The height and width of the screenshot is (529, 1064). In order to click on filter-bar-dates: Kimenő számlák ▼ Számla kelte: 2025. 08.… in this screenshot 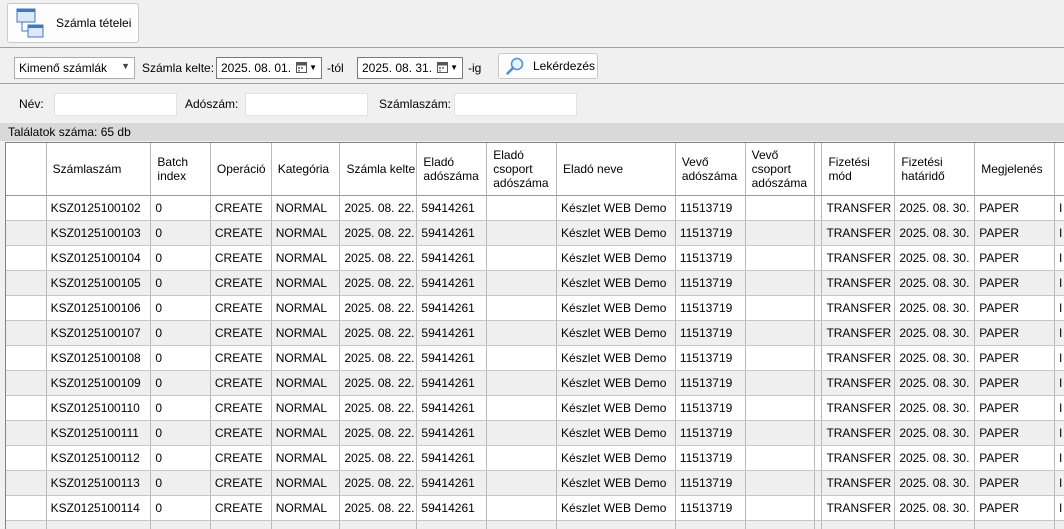, I will do `click(532, 65)`.